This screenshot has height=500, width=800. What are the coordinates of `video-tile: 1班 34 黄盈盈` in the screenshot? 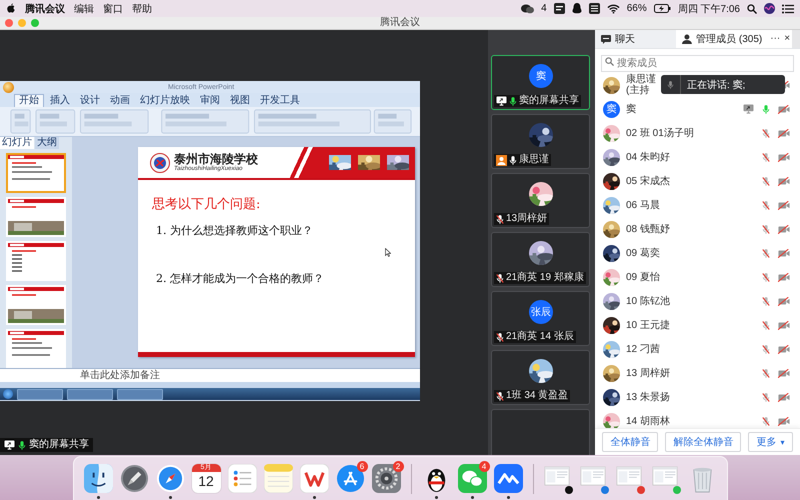 It's located at (540, 377).